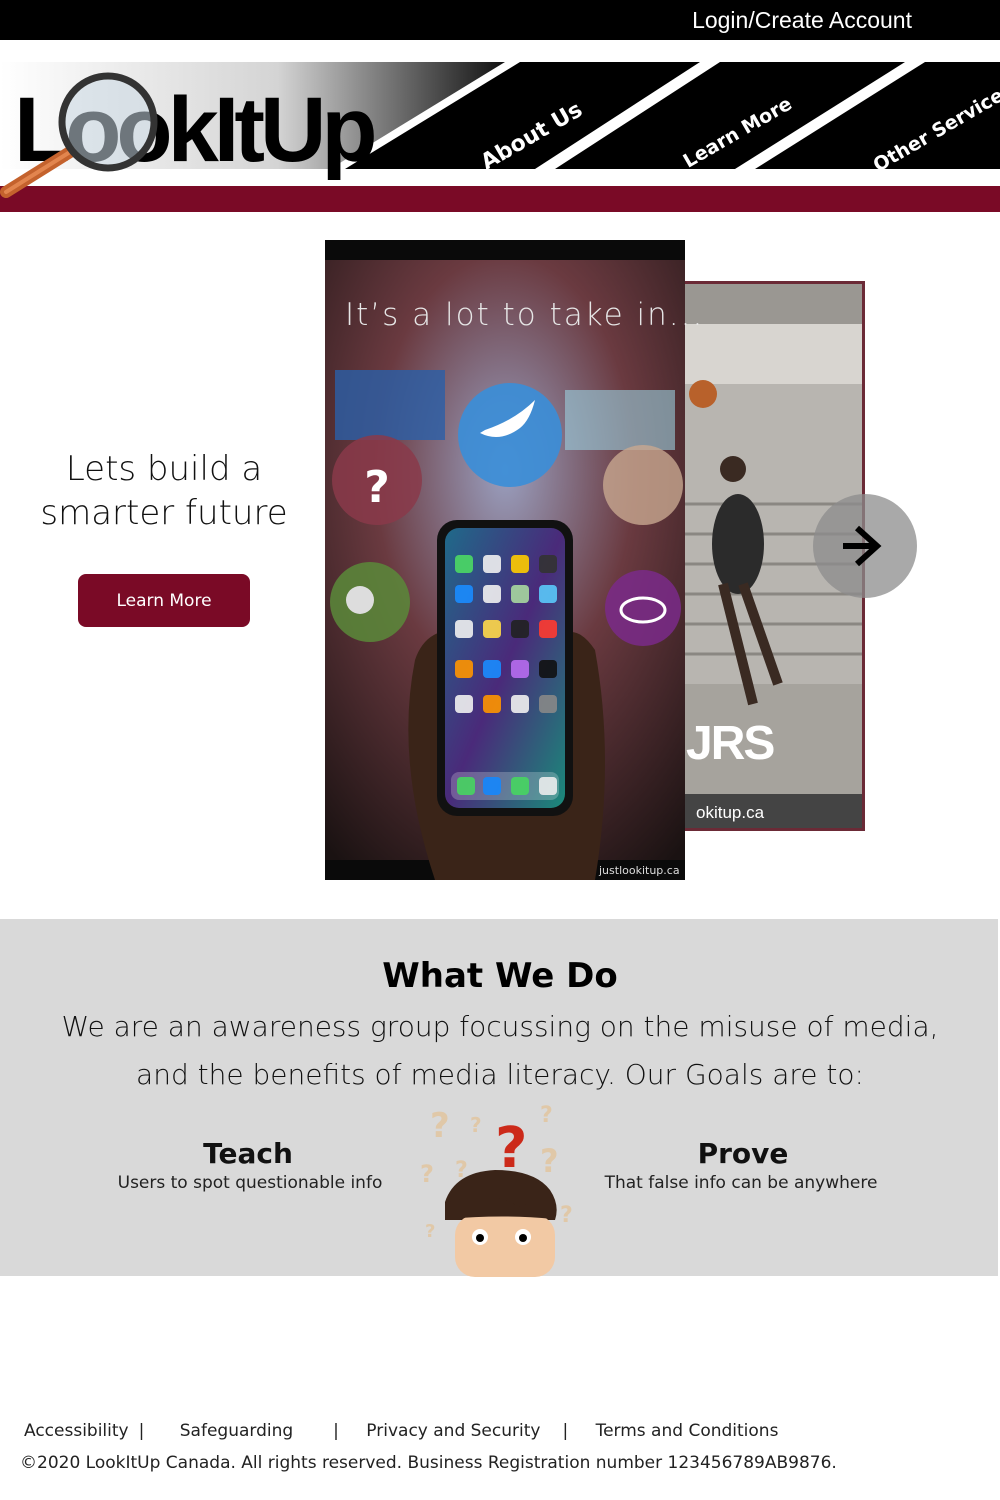 The image size is (1000, 1500). What do you see at coordinates (250, 1183) in the screenshot?
I see `goal-teach-desc: Users to spot questionable info` at bounding box center [250, 1183].